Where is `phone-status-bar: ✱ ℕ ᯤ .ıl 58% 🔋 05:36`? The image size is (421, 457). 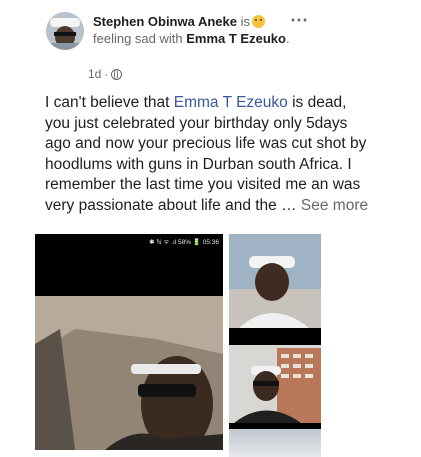 phone-status-bar: ✱ ℕ ᯤ .ıl 58% 🔋 05:36 is located at coordinates (184, 242).